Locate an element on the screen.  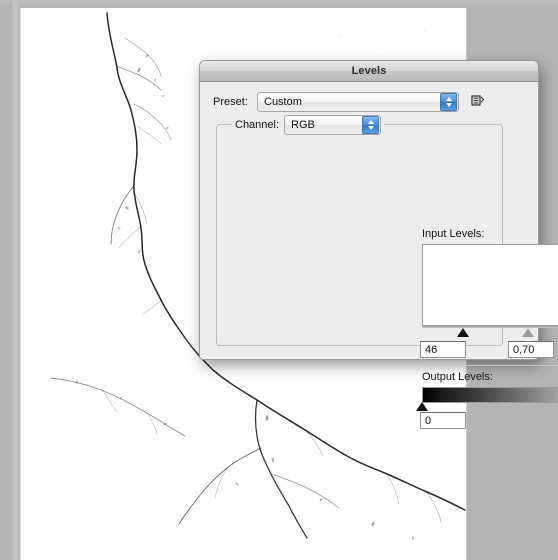
channel-row: Channel: RGB is located at coordinates (308, 125).